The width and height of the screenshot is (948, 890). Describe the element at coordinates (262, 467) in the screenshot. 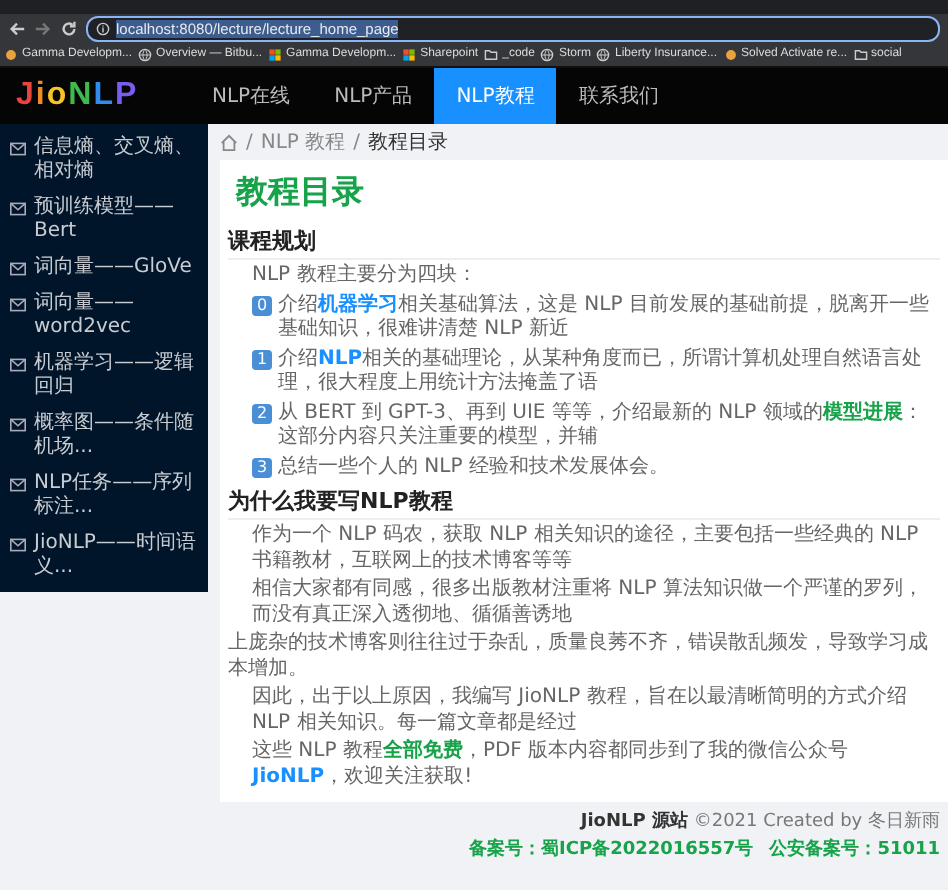

I see `number-badge: 3` at that location.